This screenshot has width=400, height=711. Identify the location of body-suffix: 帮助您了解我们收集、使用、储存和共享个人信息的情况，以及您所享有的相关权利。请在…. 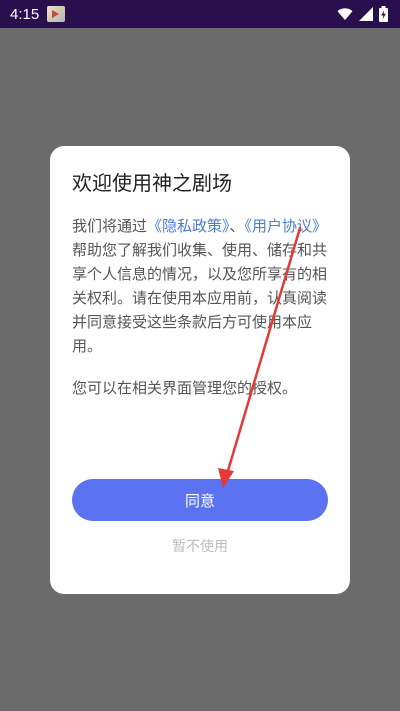
(200, 298).